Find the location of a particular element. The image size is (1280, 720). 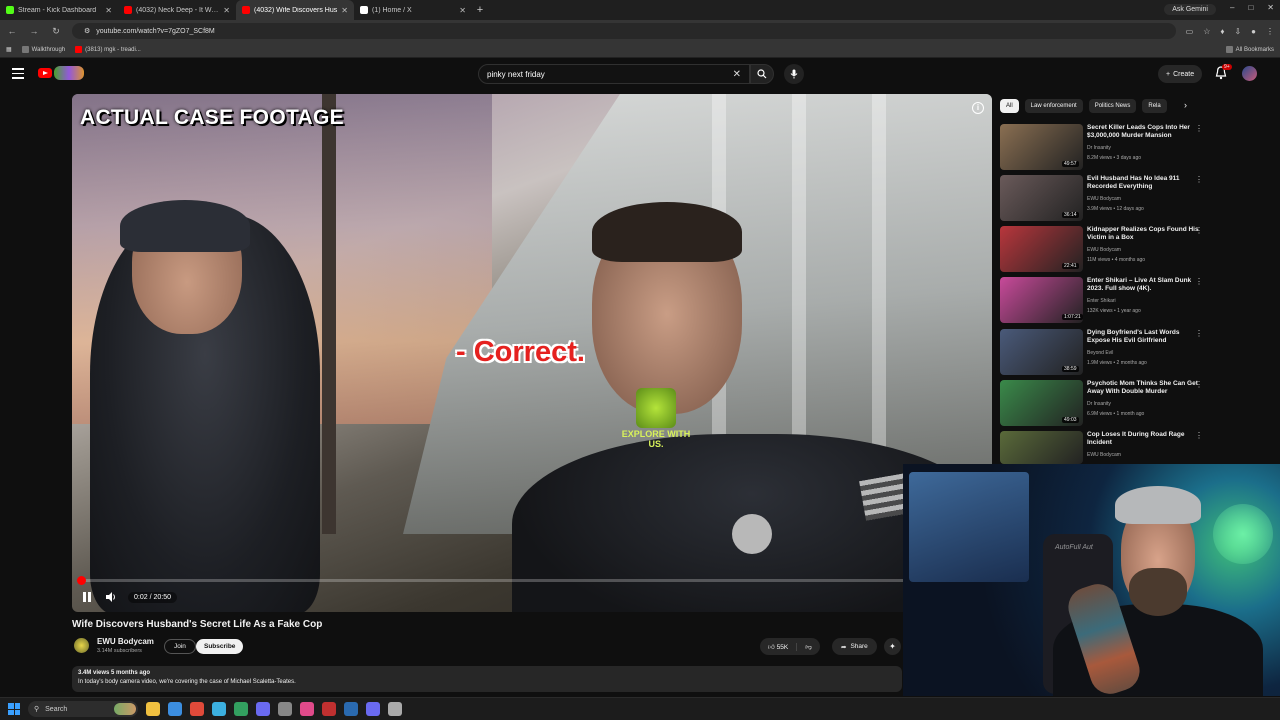

video-progress-bar is located at coordinates (530, 580).